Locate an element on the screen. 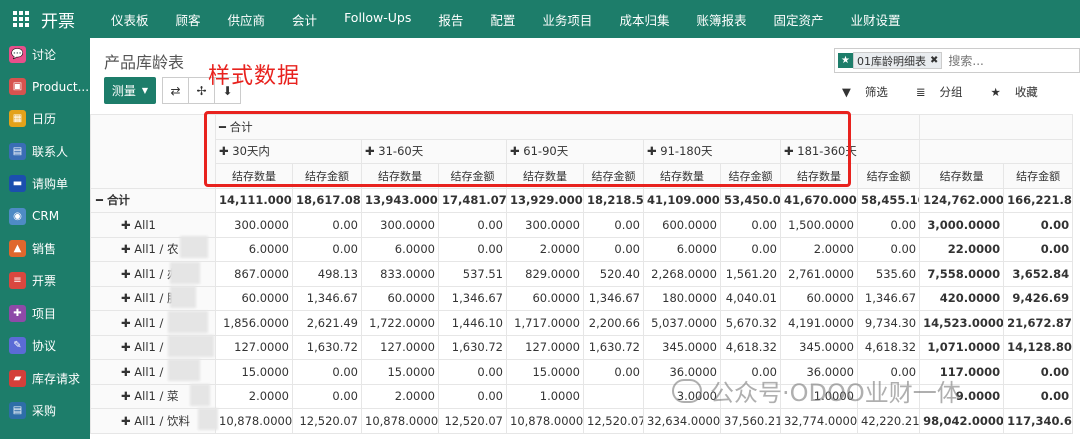  pivot-cell: 3,000.0000 is located at coordinates (962, 225).